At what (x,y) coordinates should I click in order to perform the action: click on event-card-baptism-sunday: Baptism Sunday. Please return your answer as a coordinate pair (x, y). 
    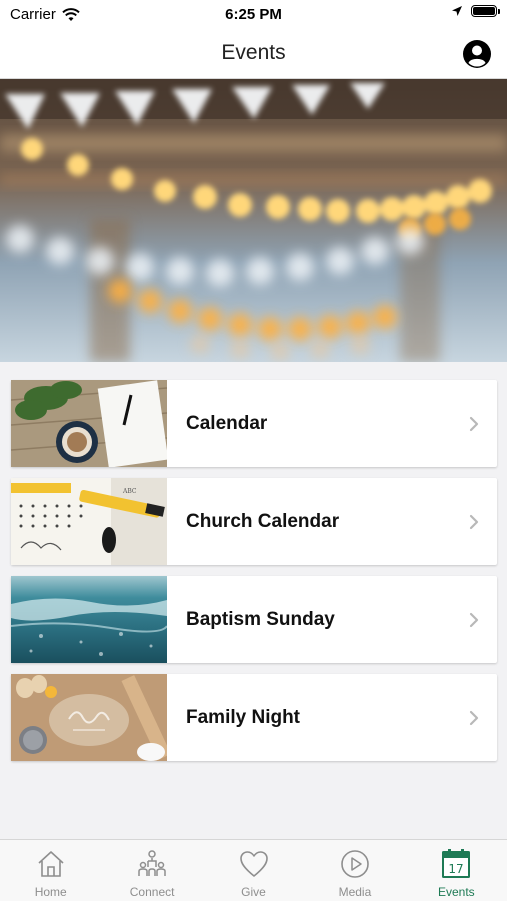
    Looking at the image, I should click on (254, 619).